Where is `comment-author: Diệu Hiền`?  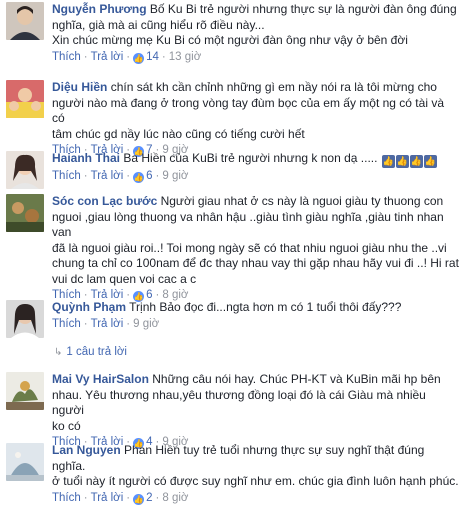 comment-author: Diệu Hiền is located at coordinates (79, 87).